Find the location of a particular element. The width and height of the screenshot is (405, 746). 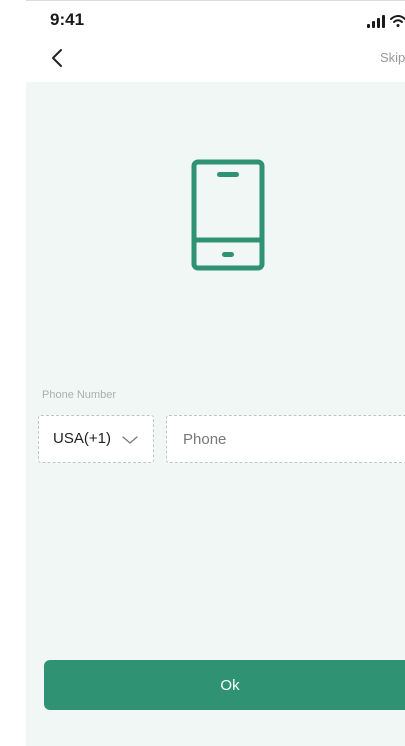

country-code-value: USA(+1) is located at coordinates (82, 438).